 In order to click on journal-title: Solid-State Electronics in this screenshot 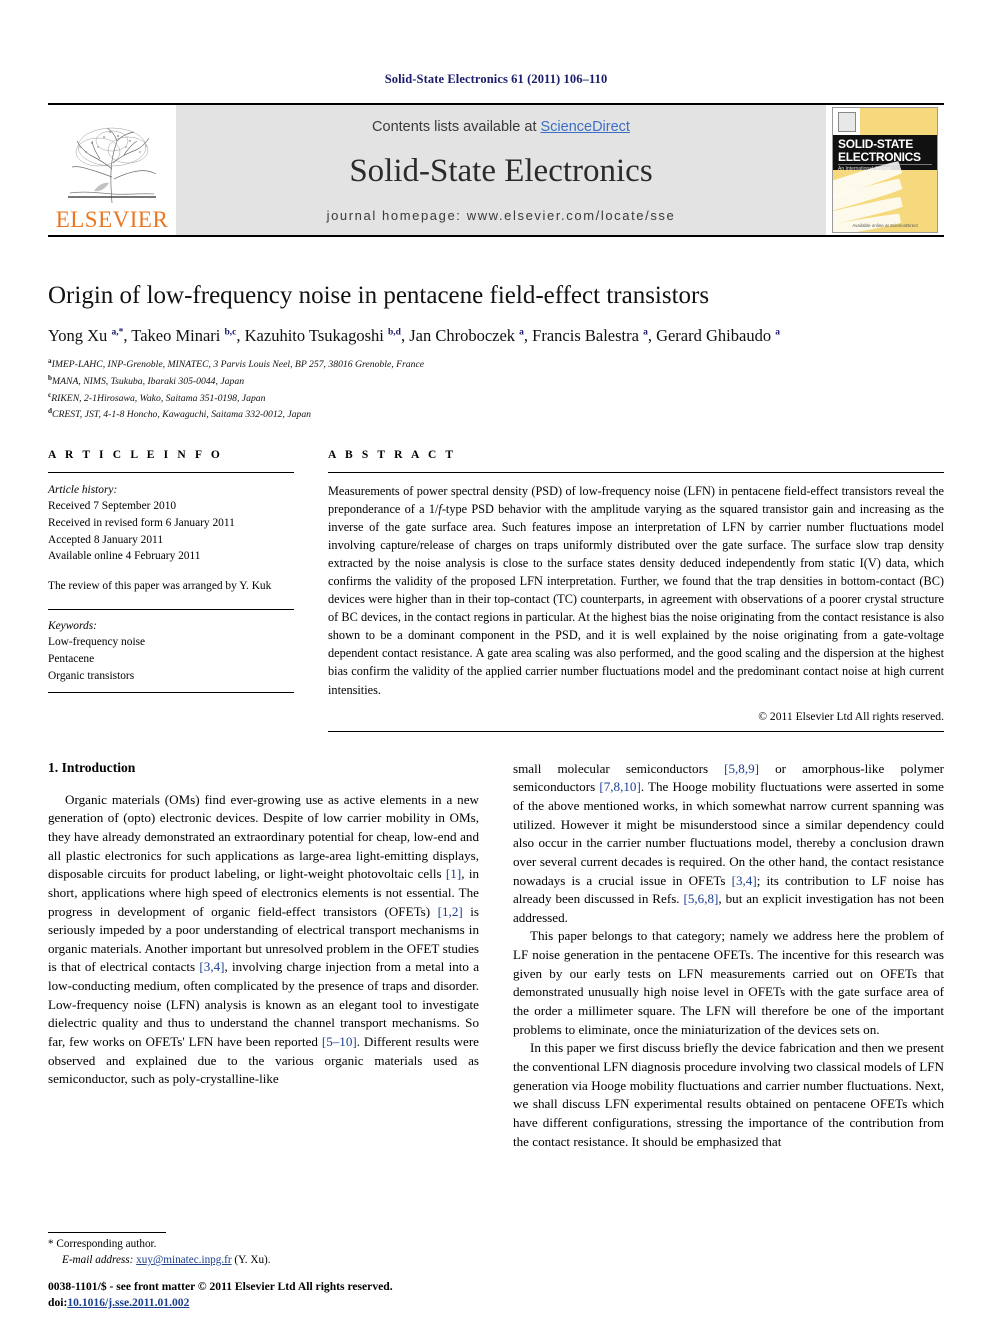, I will do `click(501, 171)`.